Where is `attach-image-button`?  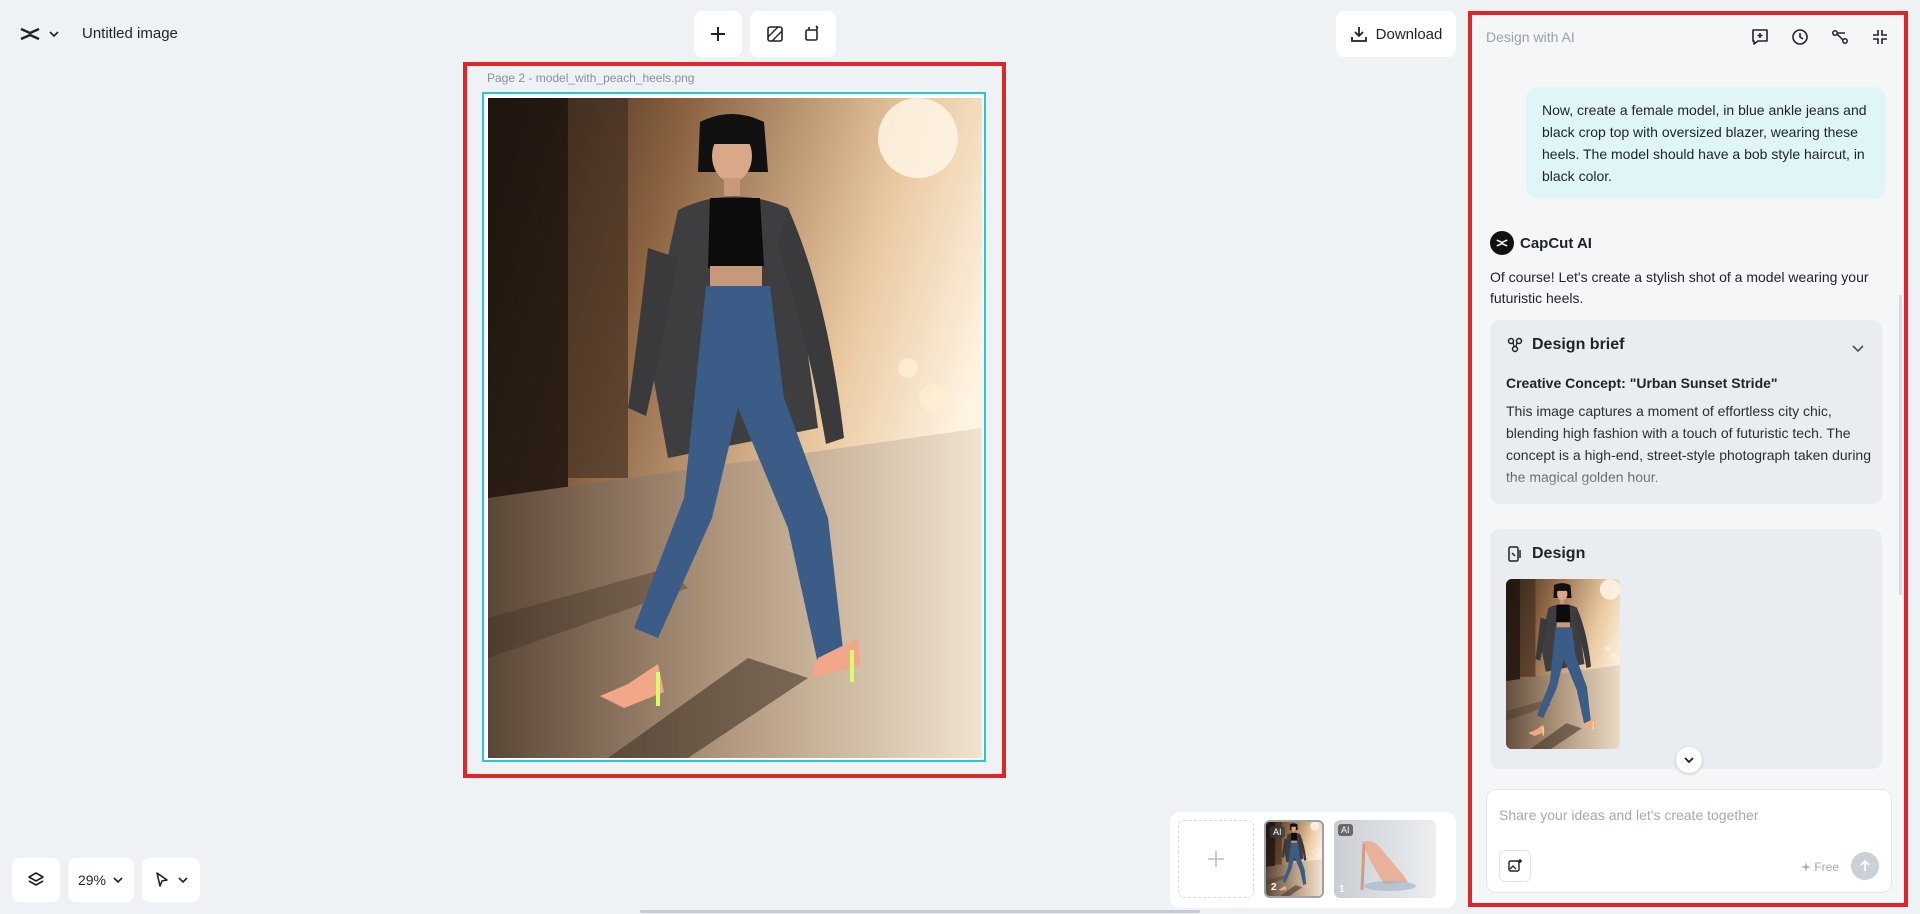 attach-image-button is located at coordinates (1515, 866).